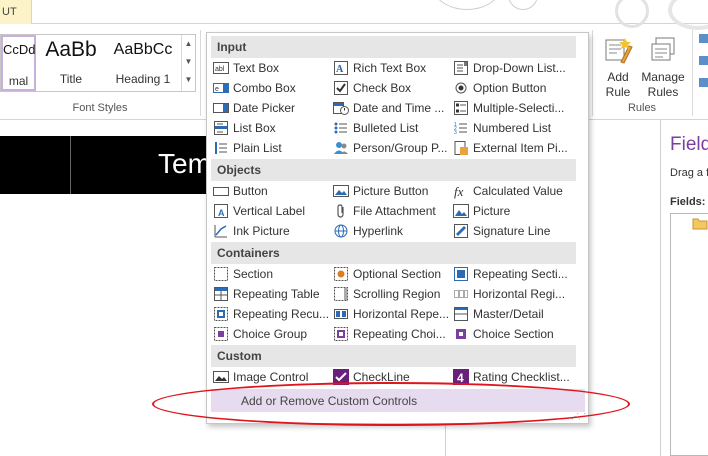 Image resolution: width=708 pixels, height=456 pixels. I want to click on picture-icon, so click(461, 211).